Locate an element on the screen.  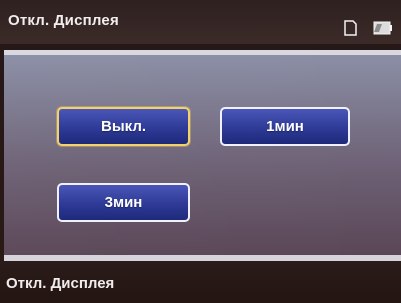
battery-icon is located at coordinates (382, 28).